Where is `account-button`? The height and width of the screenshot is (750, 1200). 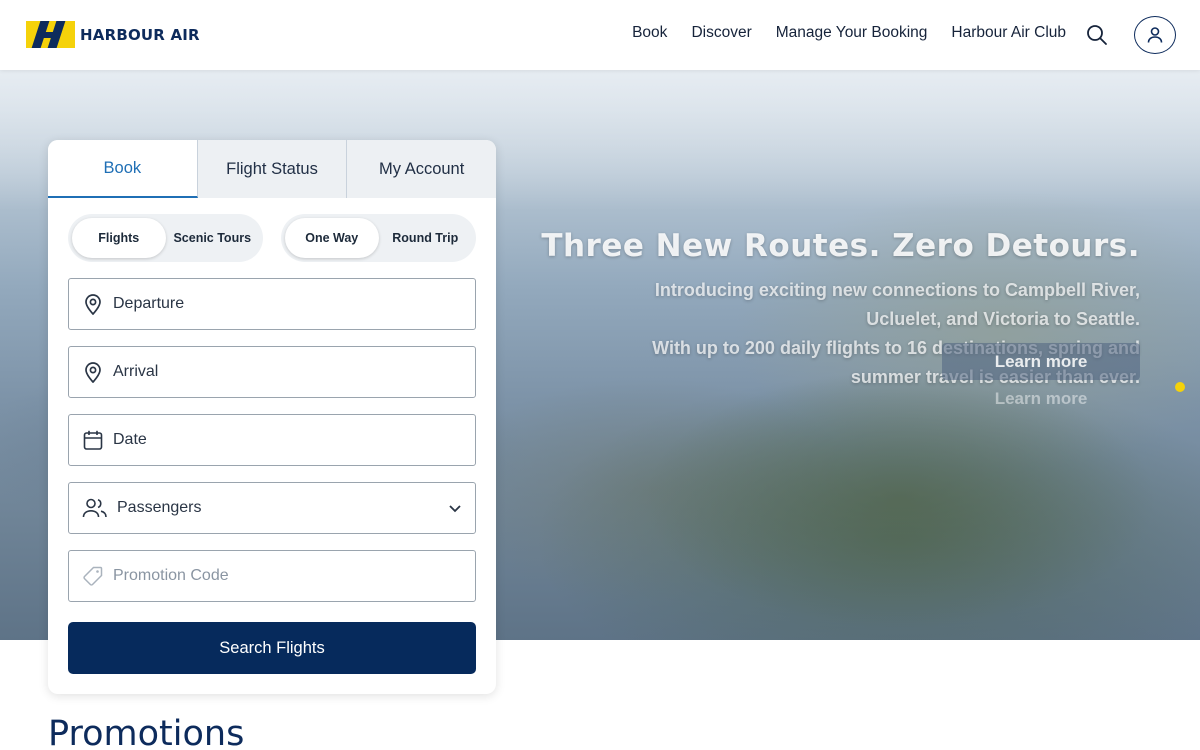
account-button is located at coordinates (1155, 35).